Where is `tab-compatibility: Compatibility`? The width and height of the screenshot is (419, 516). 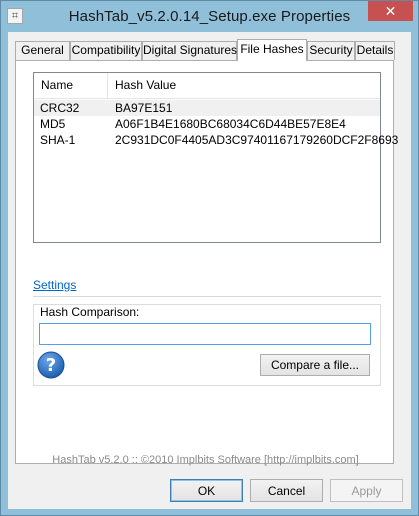 tab-compatibility: Compatibility is located at coordinates (106, 50).